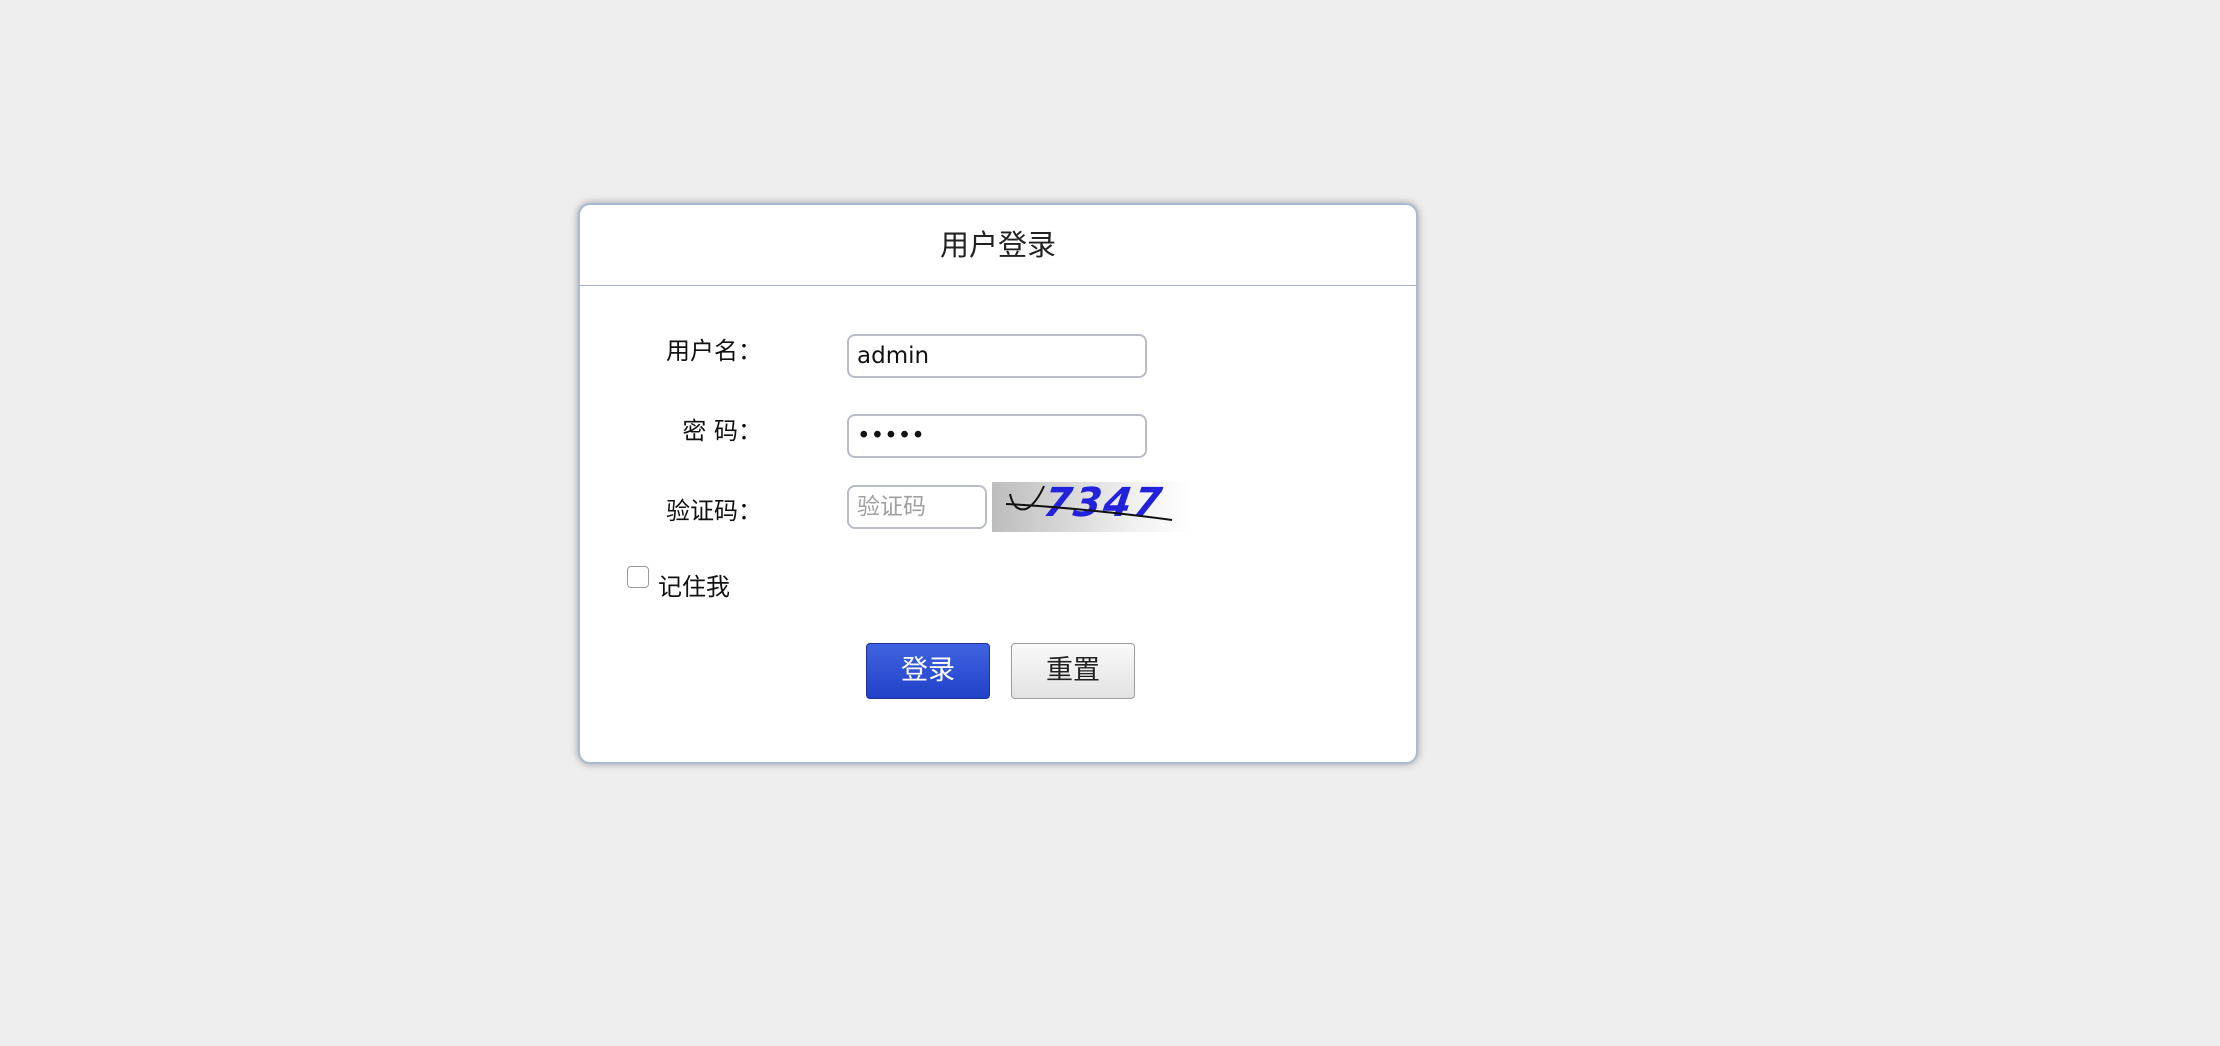  I want to click on captcha-input, so click(917, 507).